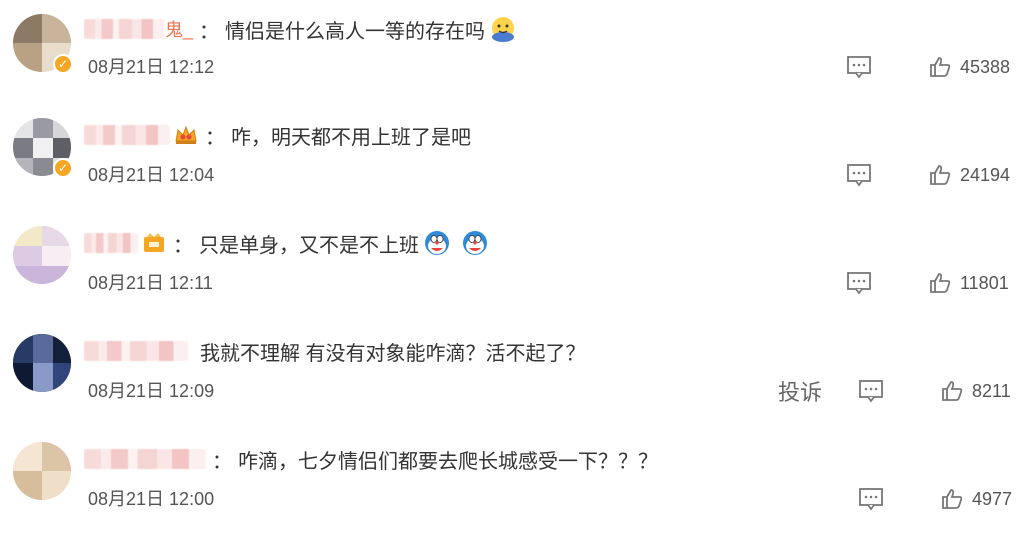 The height and width of the screenshot is (535, 1024). What do you see at coordinates (151, 67) in the screenshot?
I see `comment-time: 08月21日 12:12` at bounding box center [151, 67].